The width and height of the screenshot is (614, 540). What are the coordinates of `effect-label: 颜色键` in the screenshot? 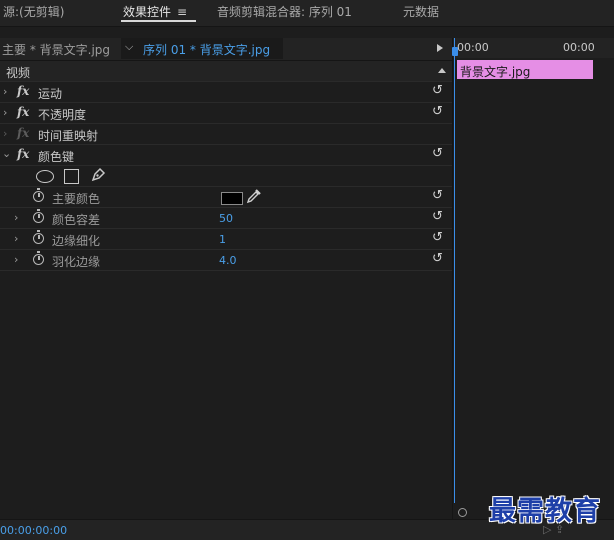 It's located at (56, 157).